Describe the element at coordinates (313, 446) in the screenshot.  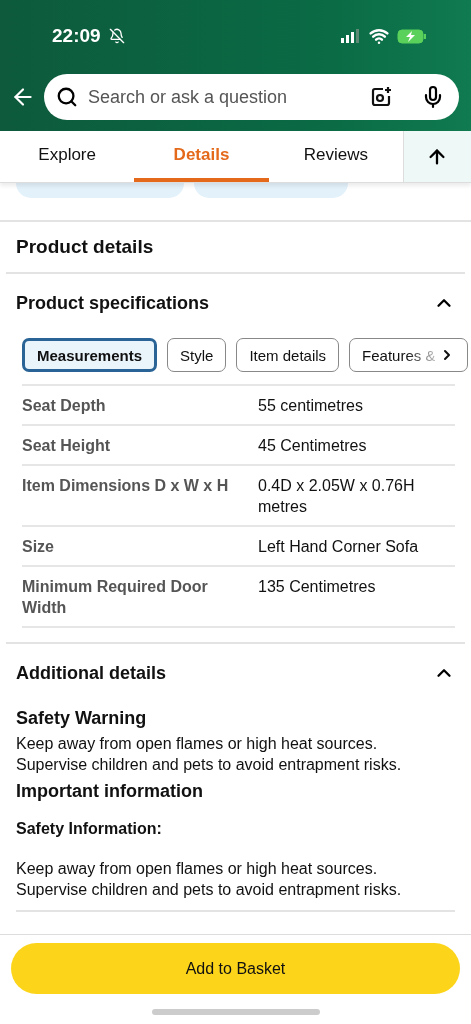
I see `spec-value: 45 Centimetres` at that location.